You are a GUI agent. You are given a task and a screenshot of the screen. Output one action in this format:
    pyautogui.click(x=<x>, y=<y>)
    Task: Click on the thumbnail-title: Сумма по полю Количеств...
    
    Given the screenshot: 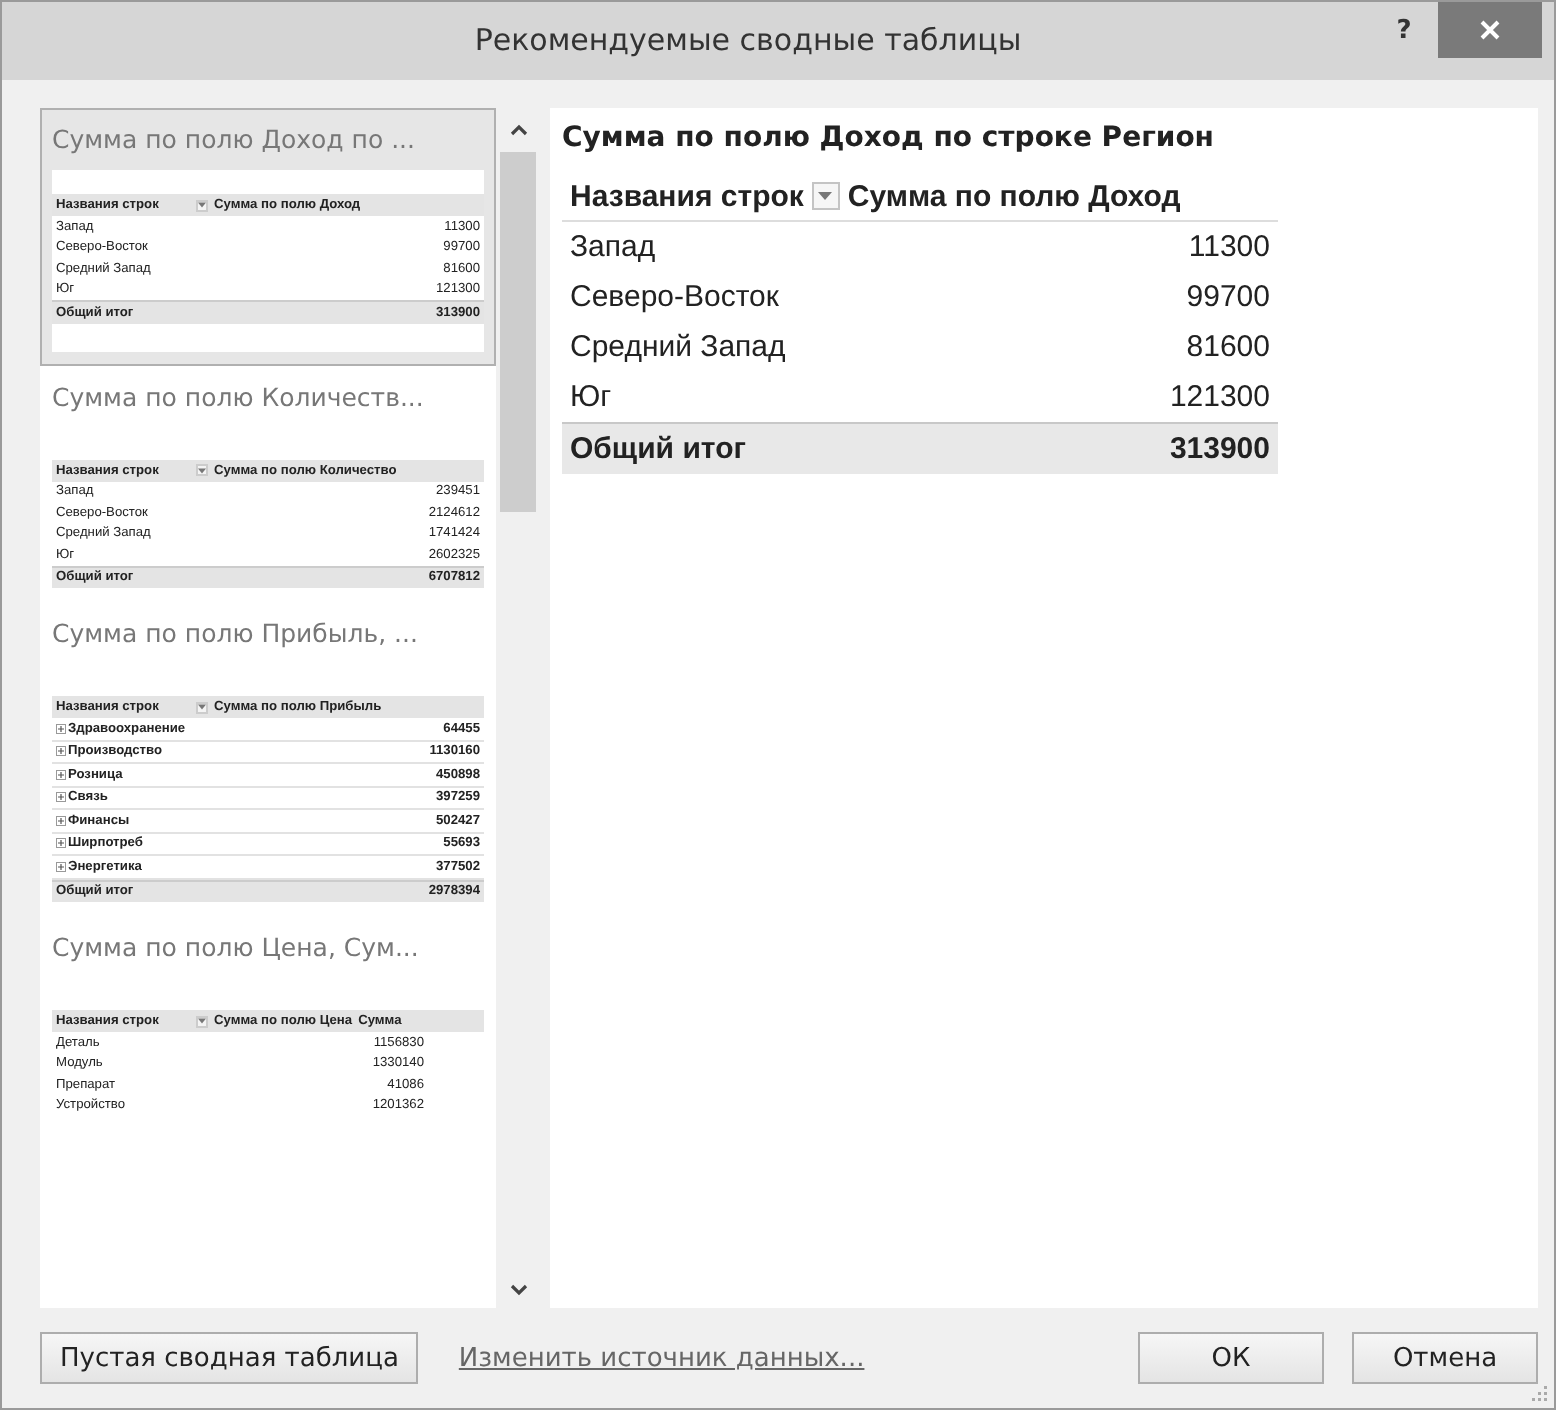 What is the action you would take?
    pyautogui.click(x=239, y=397)
    